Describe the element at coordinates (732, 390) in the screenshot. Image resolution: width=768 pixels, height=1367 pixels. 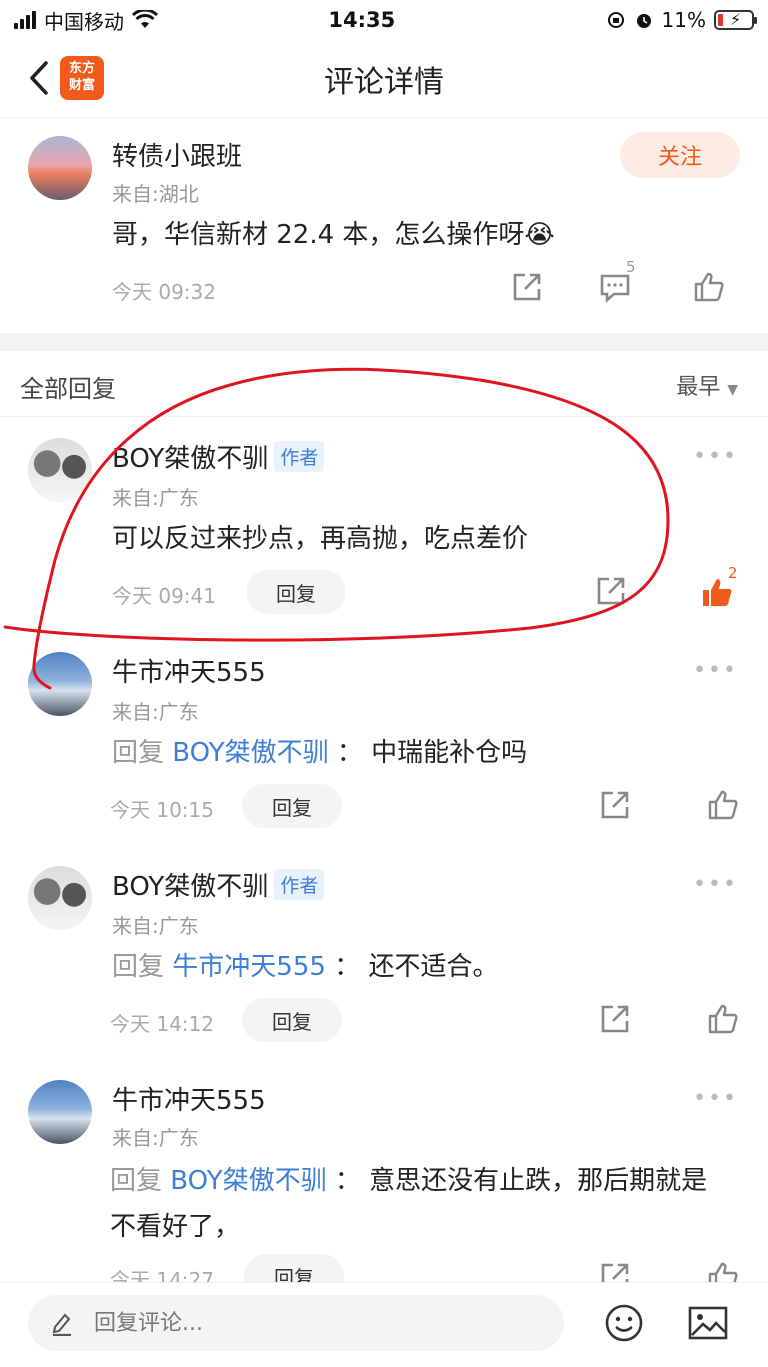
I see `caret-down-icon: ▼` at that location.